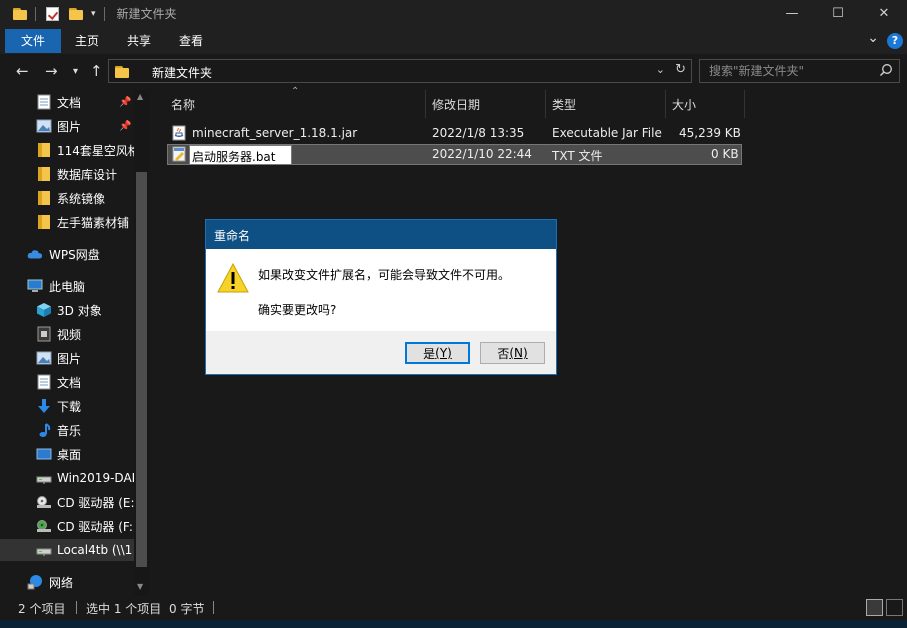  What do you see at coordinates (139, 41) in the screenshot?
I see `tab-share: 共享` at bounding box center [139, 41].